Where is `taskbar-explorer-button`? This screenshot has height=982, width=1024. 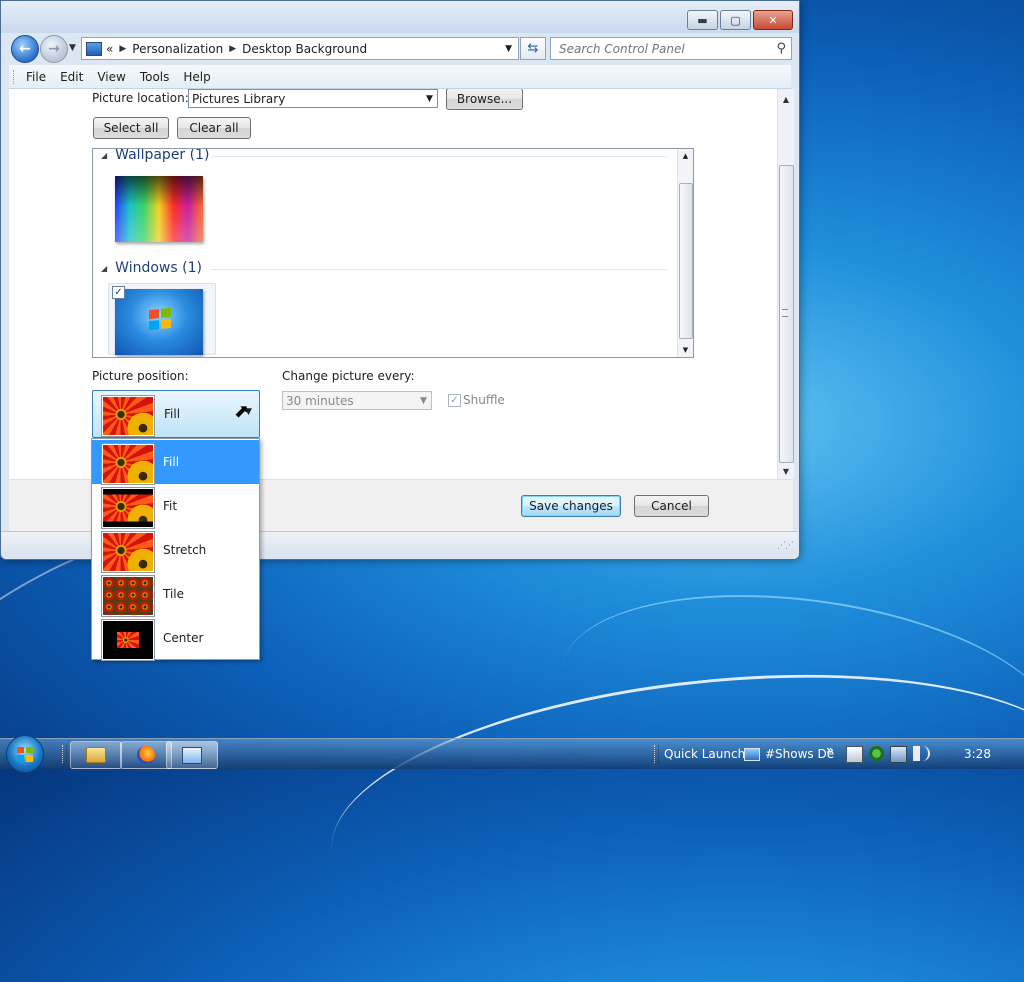
taskbar-explorer-button is located at coordinates (96, 755).